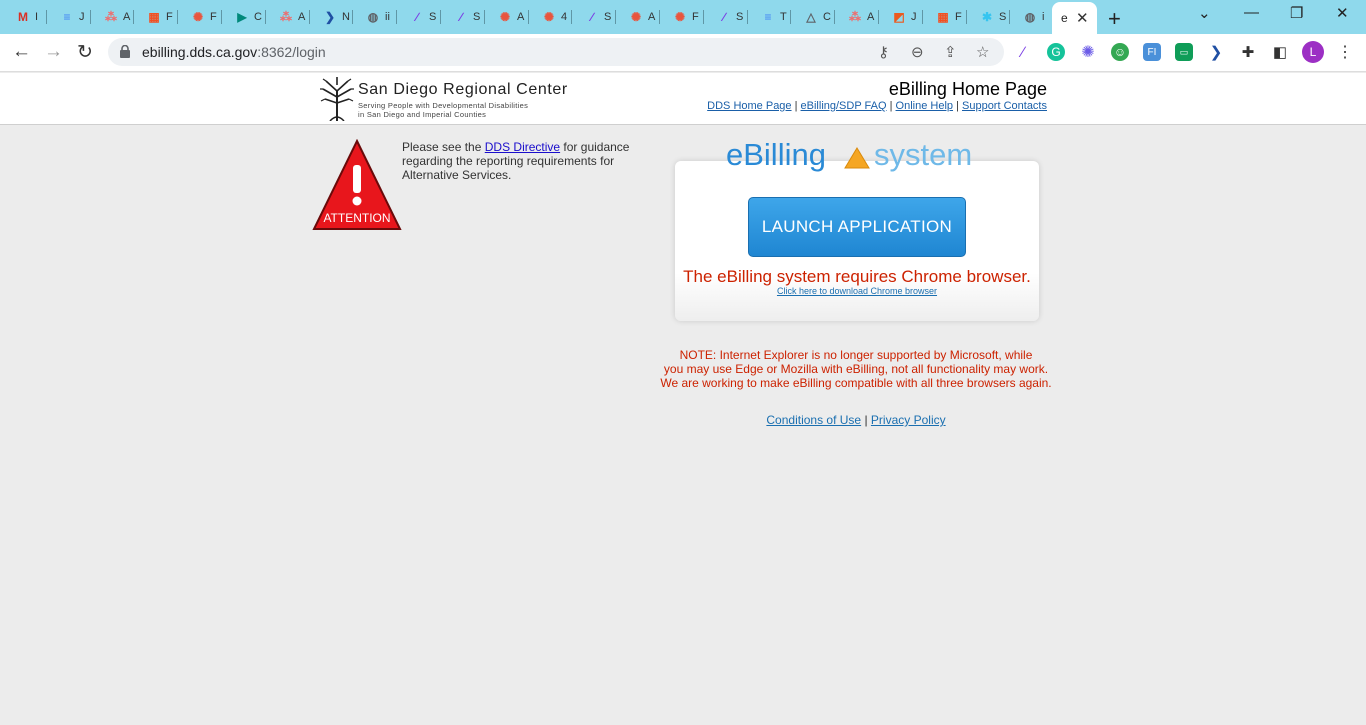 The width and height of the screenshot is (1366, 725). What do you see at coordinates (749, 106) in the screenshot?
I see `dds-home-link: DDS Home Page` at bounding box center [749, 106].